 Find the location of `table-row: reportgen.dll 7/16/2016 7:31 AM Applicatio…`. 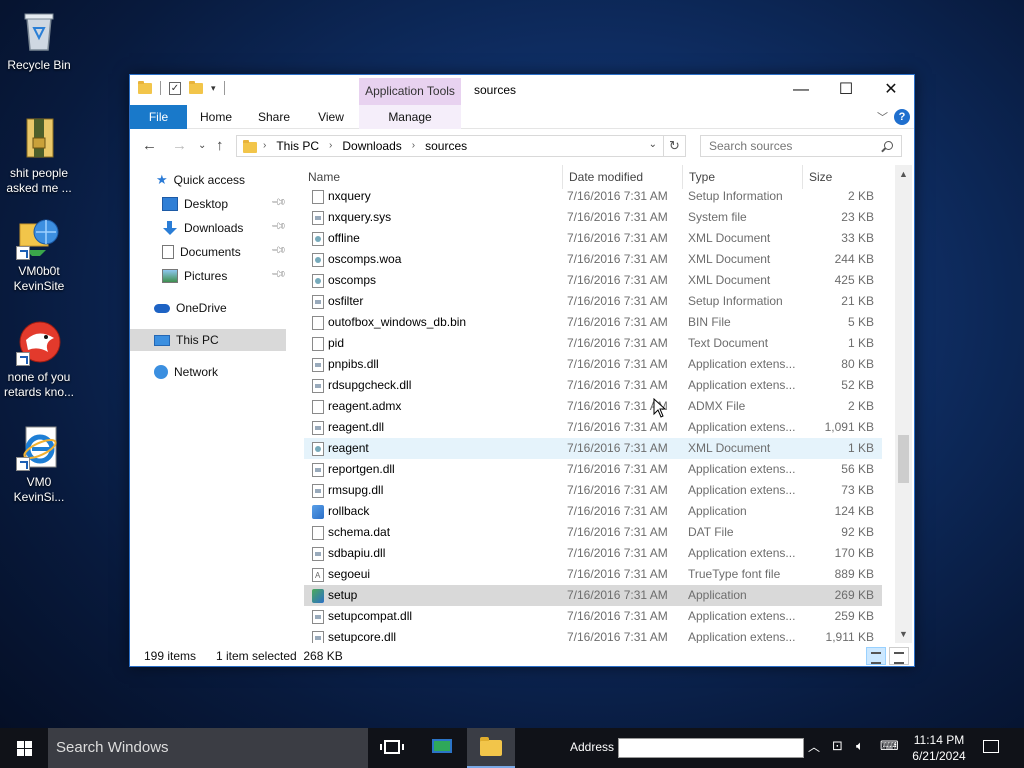

table-row: reportgen.dll 7/16/2016 7:31 AM Applicatio… is located at coordinates (593, 469).